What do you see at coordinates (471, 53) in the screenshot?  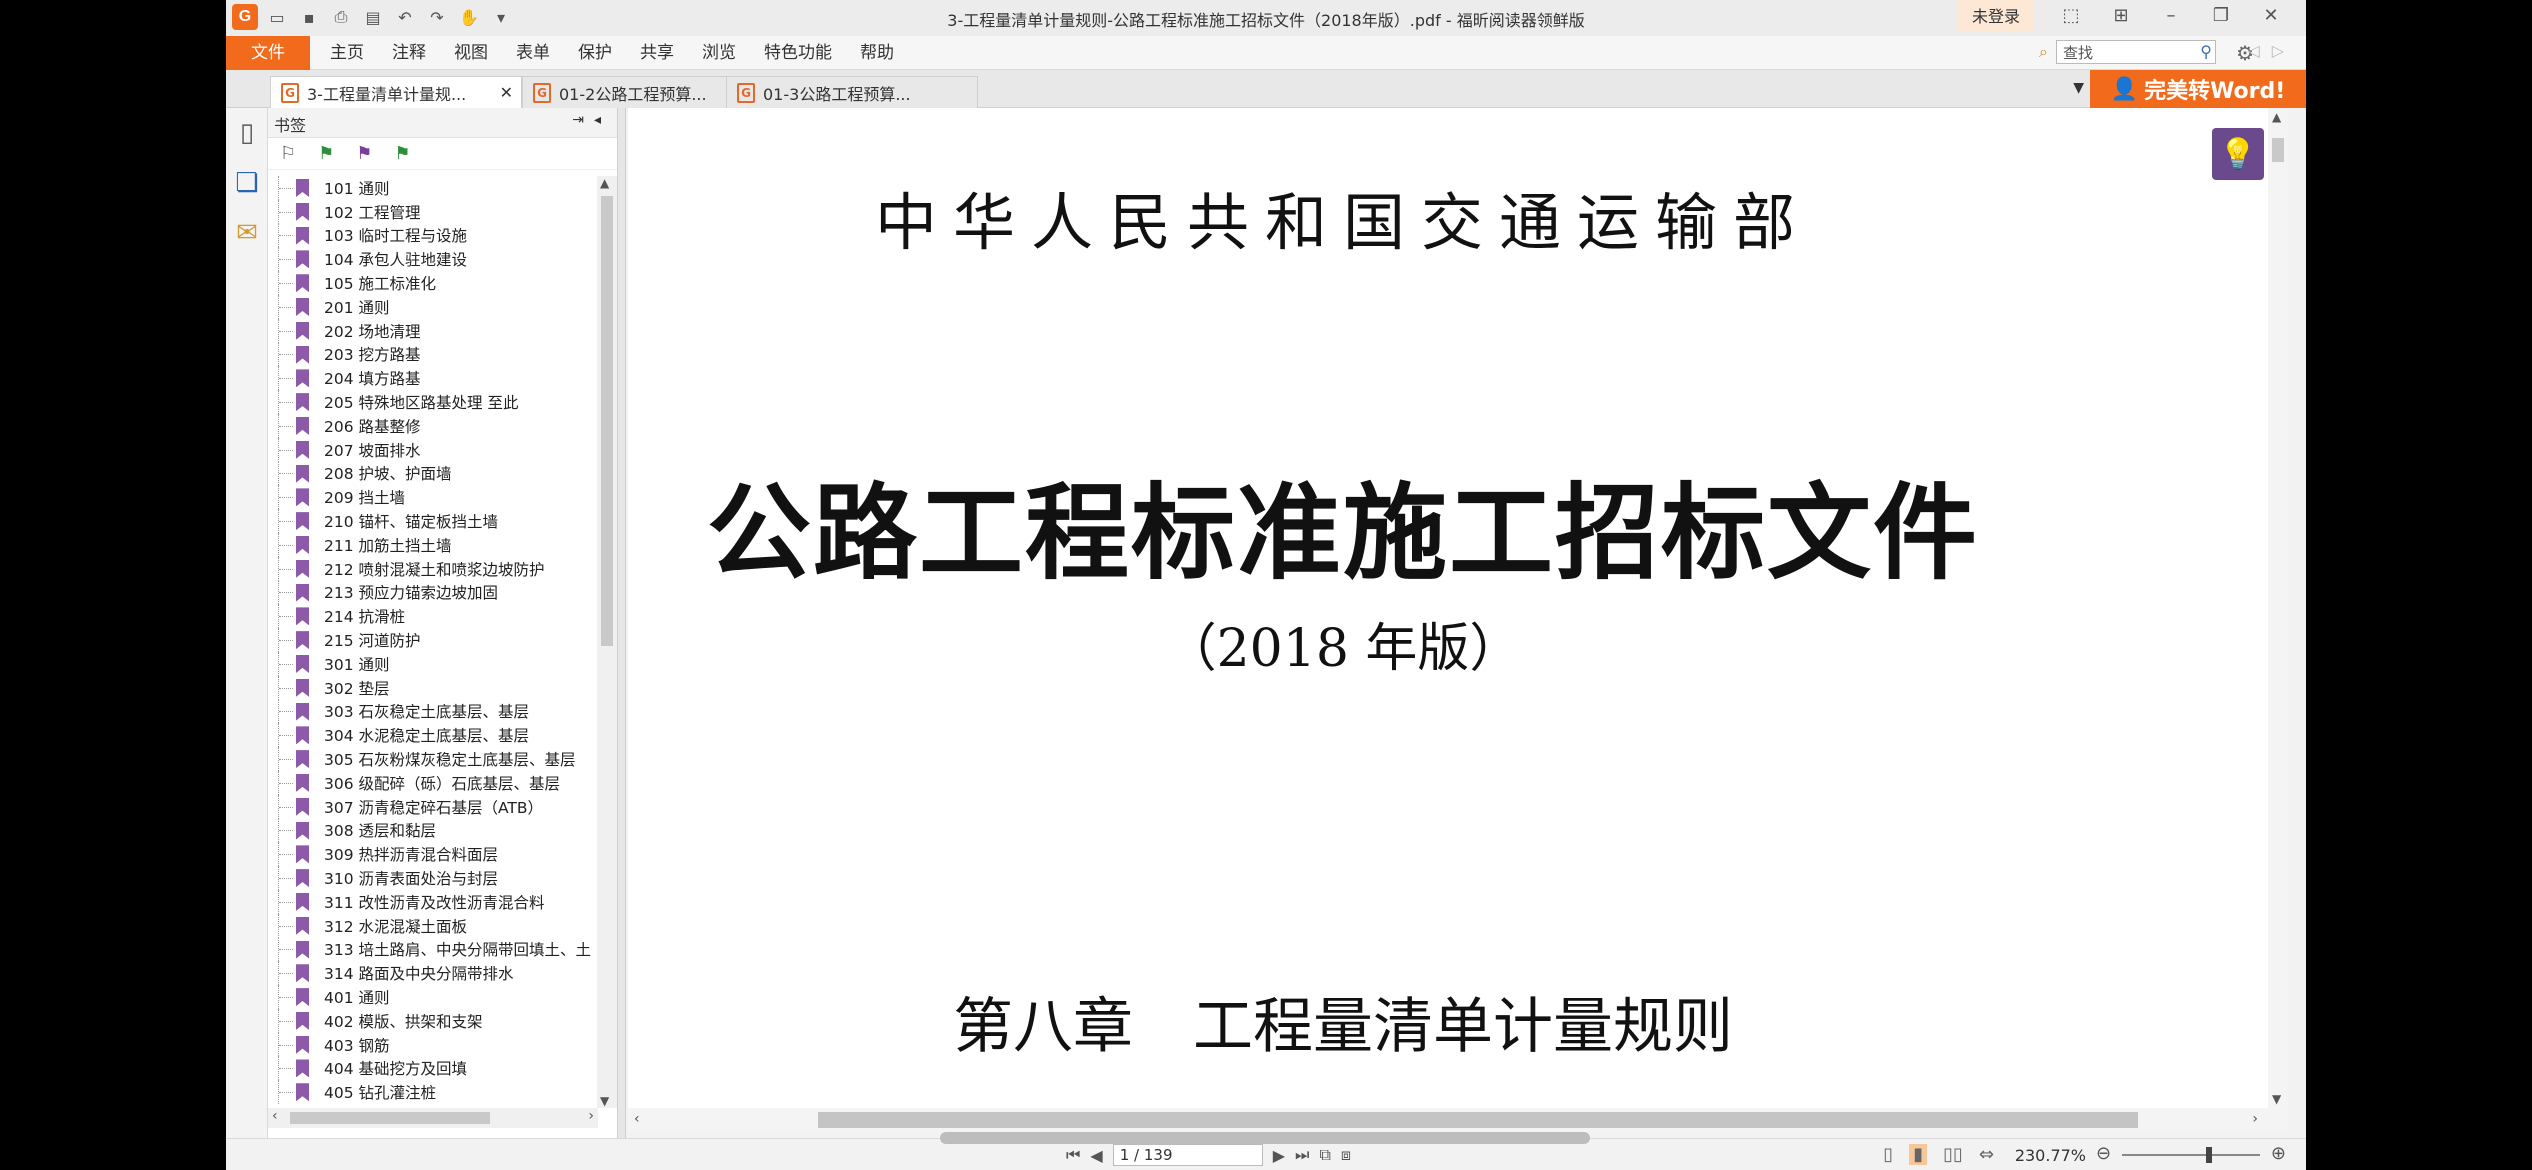 I see `menu-view: 视图` at bounding box center [471, 53].